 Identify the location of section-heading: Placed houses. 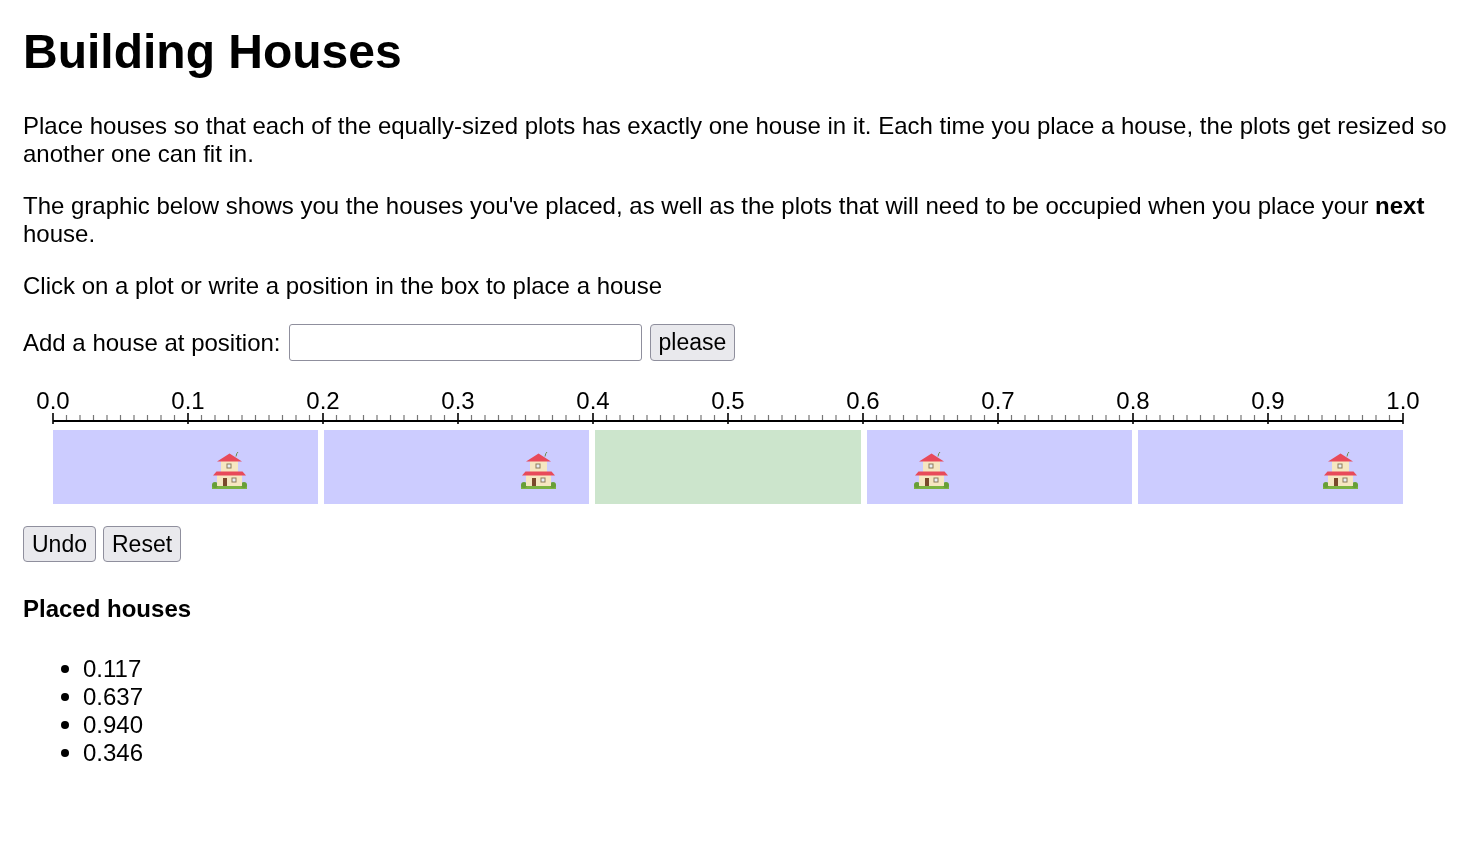
(108, 609).